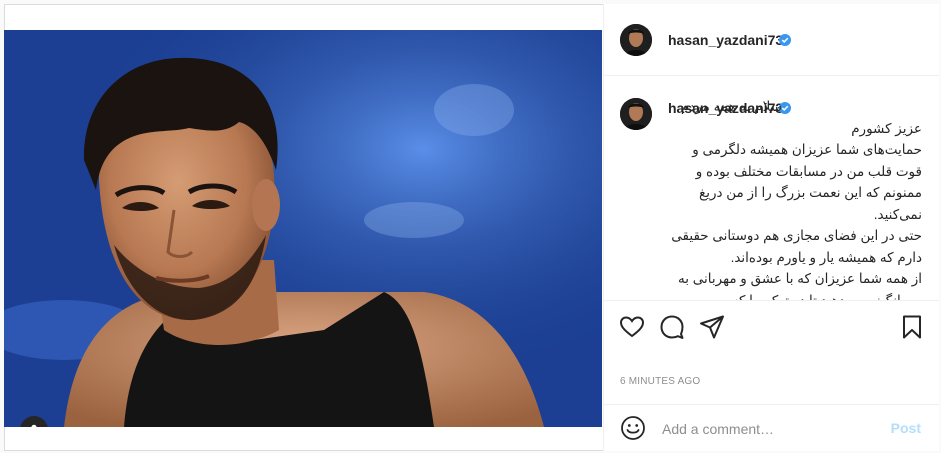 The image size is (941, 453). What do you see at coordinates (633, 428) in the screenshot?
I see `smiley-icon` at bounding box center [633, 428].